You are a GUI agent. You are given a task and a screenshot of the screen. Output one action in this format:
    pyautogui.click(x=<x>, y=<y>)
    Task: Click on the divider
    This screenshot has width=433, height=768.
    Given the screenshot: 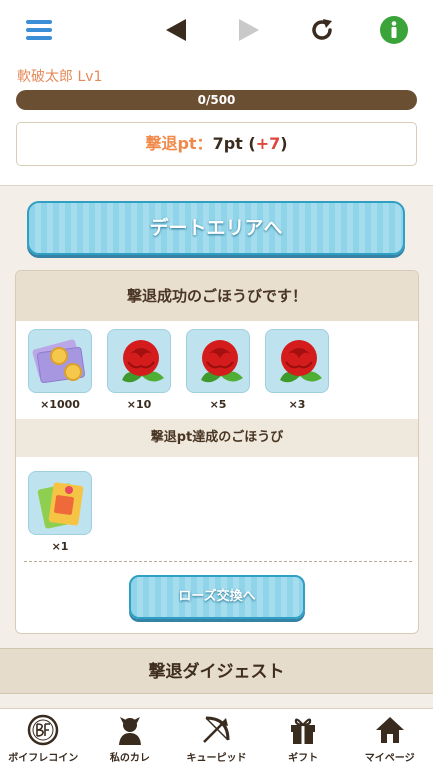 What is the action you would take?
    pyautogui.click(x=218, y=561)
    